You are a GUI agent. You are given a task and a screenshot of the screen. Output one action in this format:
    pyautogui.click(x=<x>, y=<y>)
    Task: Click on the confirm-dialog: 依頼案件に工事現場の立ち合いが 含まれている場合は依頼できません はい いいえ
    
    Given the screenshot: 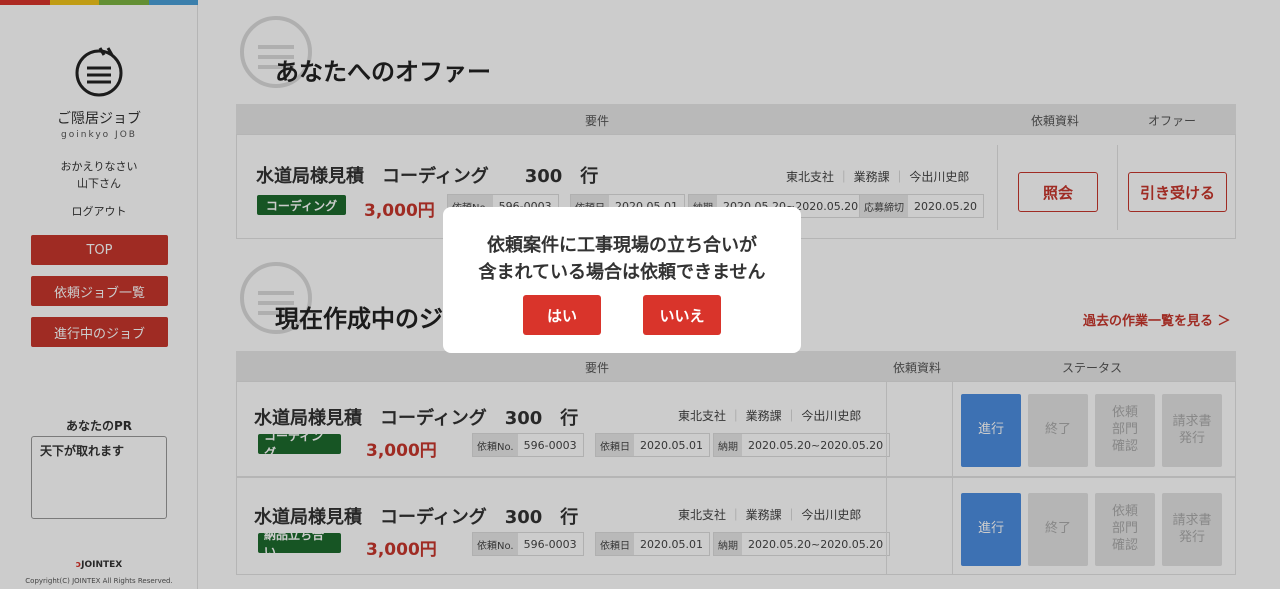 What is the action you would take?
    pyautogui.click(x=622, y=280)
    